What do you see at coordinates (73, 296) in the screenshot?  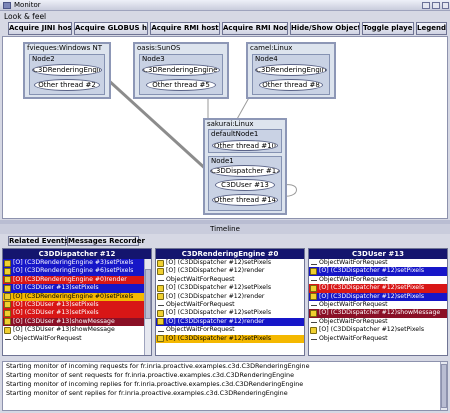 I see `event-text: [O] (C3DRenderingEngine #0)setPixels` at bounding box center [73, 296].